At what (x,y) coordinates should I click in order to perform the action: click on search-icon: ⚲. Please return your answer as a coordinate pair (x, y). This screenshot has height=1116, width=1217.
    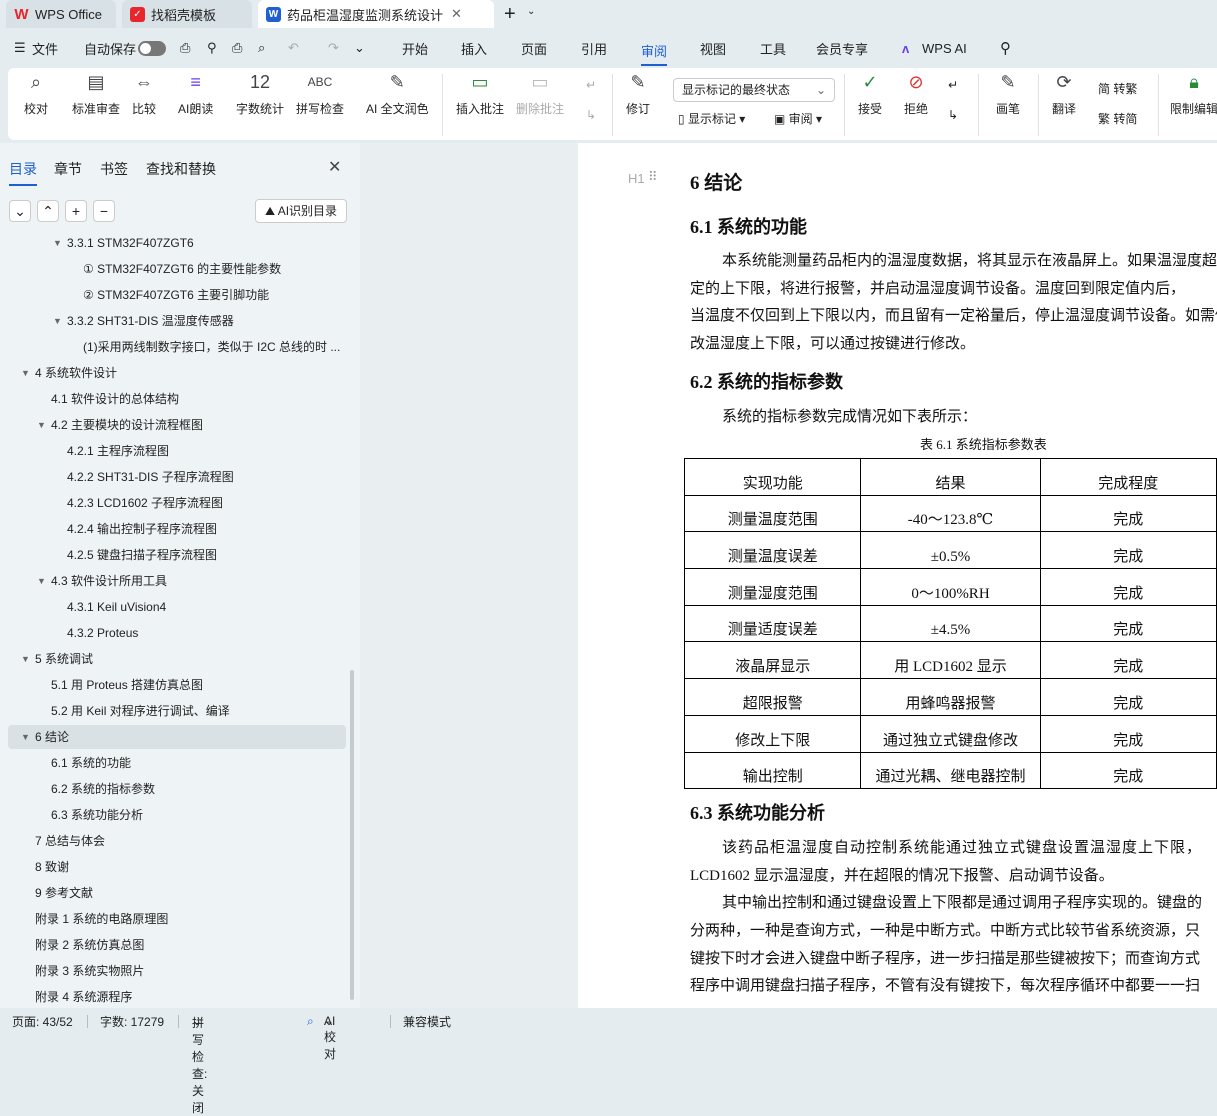
    Looking at the image, I should click on (1005, 48).